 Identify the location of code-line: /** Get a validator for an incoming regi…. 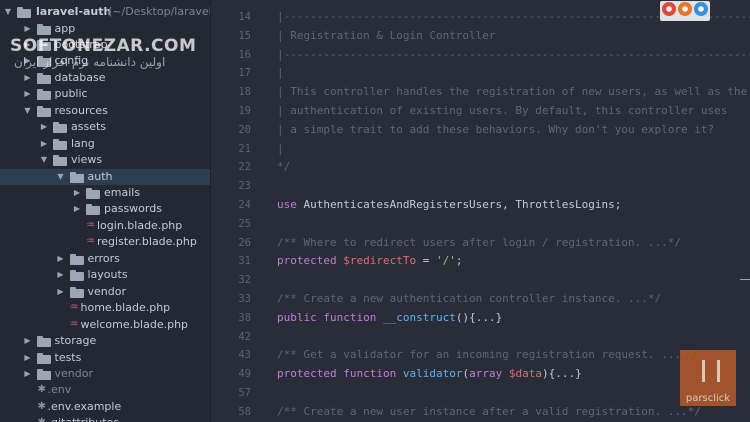
(485, 355).